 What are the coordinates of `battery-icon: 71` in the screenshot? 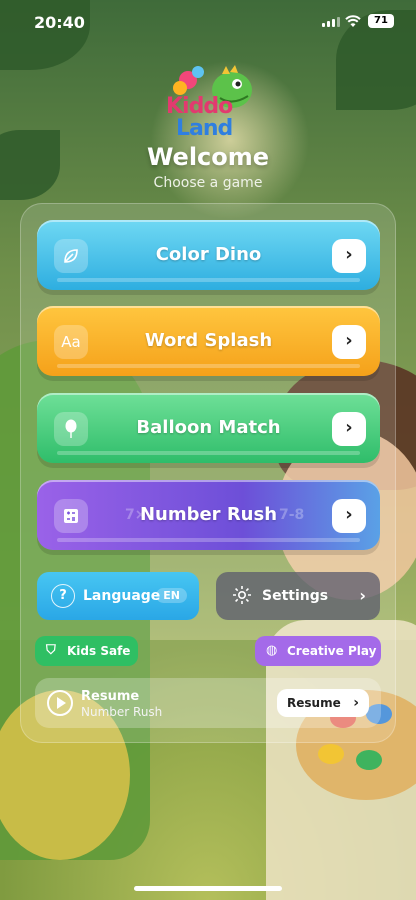 It's located at (381, 21).